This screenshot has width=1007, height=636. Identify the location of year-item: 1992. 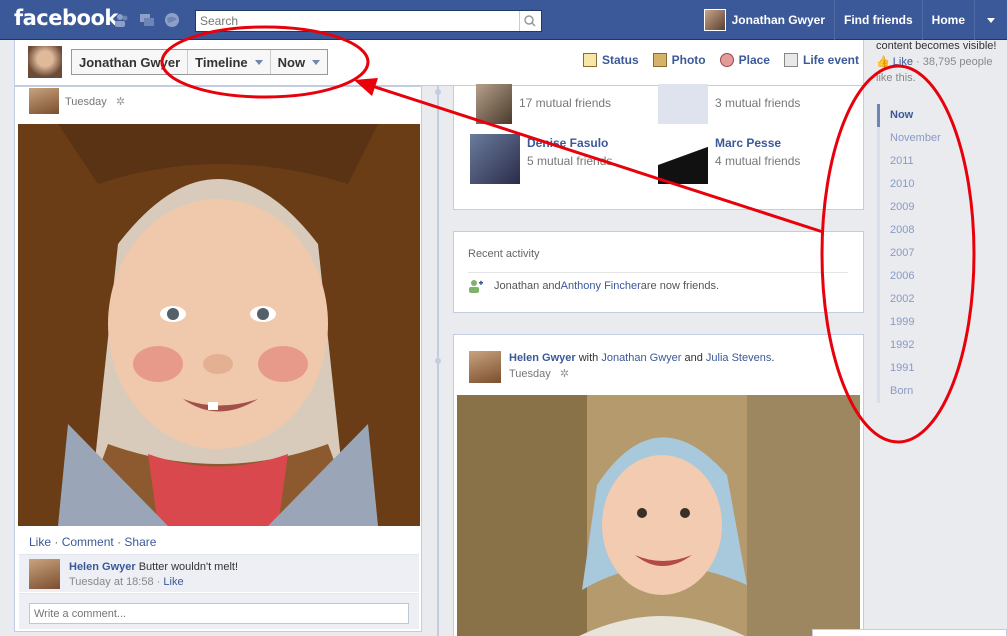
(927, 345).